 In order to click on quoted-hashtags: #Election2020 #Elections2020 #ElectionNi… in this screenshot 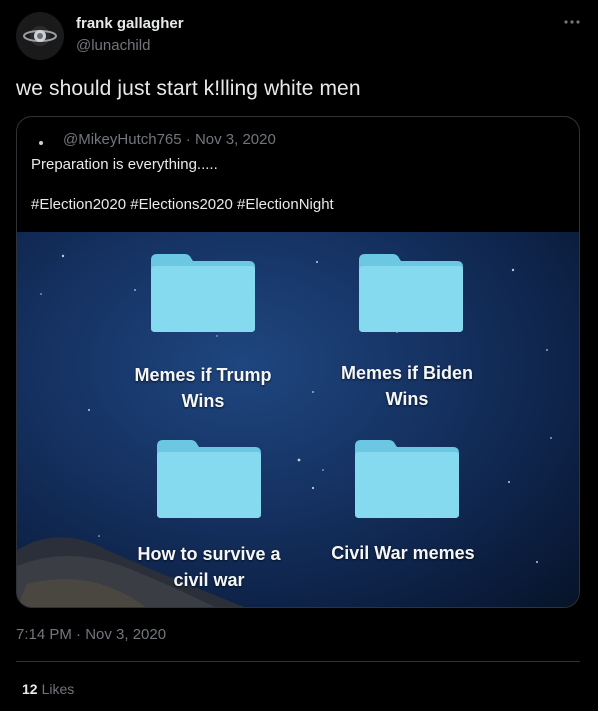, I will do `click(182, 204)`.